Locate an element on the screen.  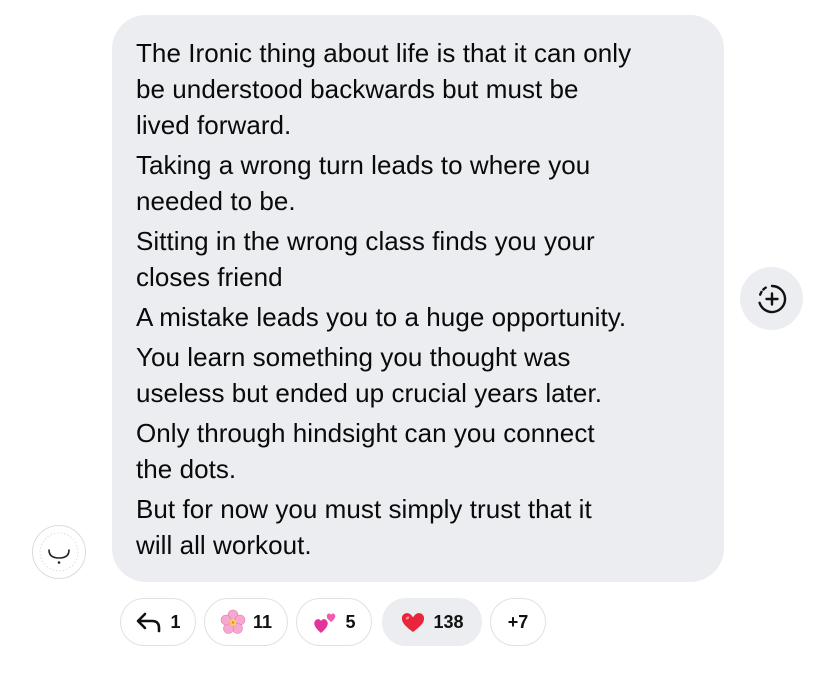
reply-count: 1 is located at coordinates (175, 621).